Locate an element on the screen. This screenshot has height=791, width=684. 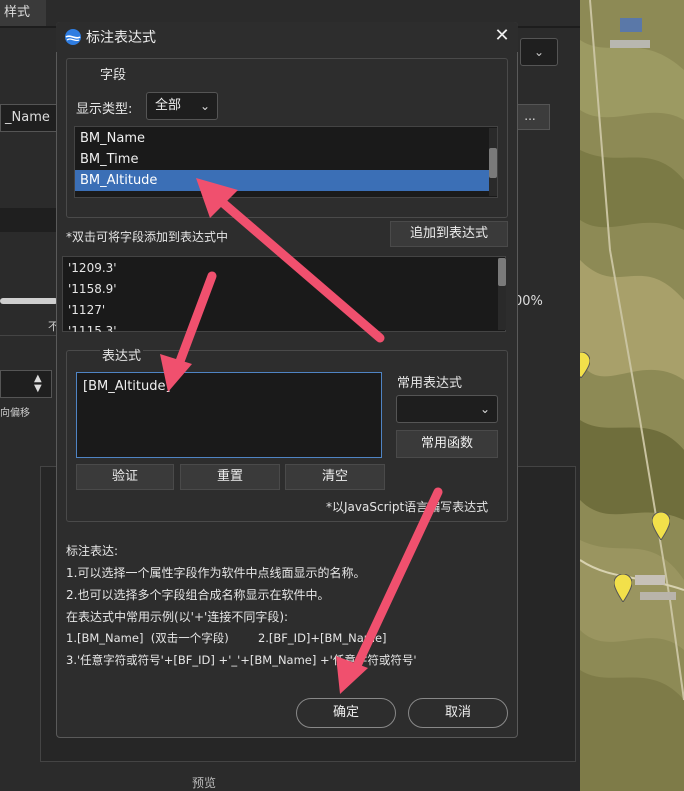
spin-arrows-icon: ▲ ▼ is located at coordinates (38, 384).